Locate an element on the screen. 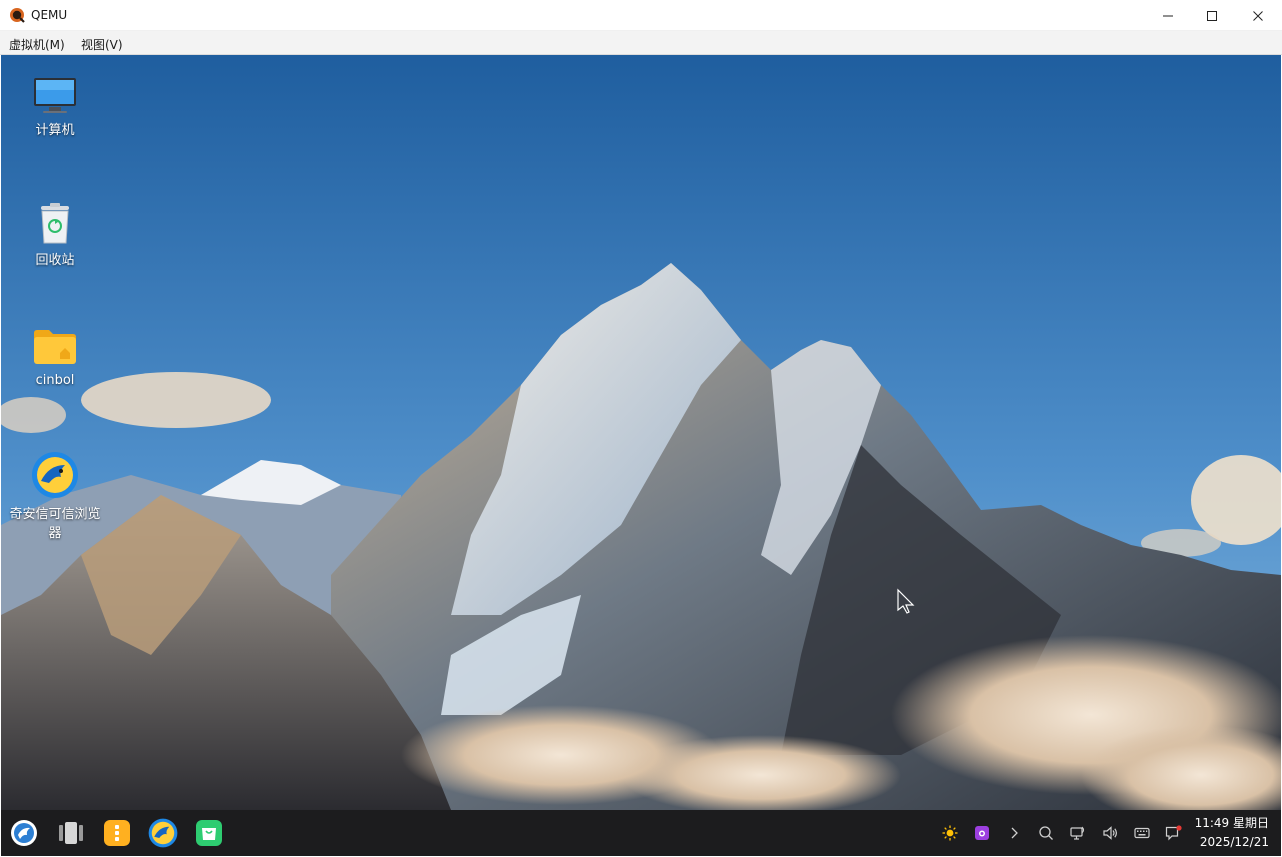 This screenshot has height=857, width=1282. search-icon is located at coordinates (1046, 833).